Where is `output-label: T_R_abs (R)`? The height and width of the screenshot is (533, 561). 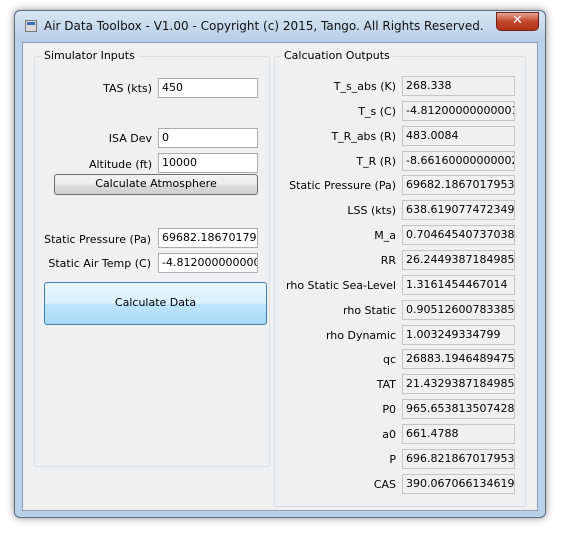
output-label: T_R_abs (R) is located at coordinates (363, 136).